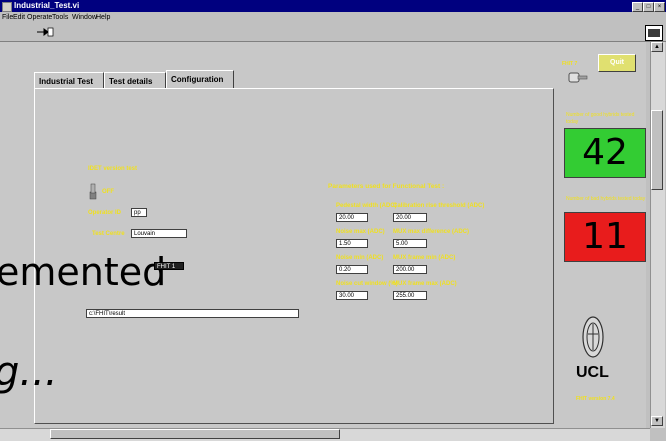  What do you see at coordinates (352, 243) in the screenshot?
I see `param-noise-max-field: 1.50` at bounding box center [352, 243].